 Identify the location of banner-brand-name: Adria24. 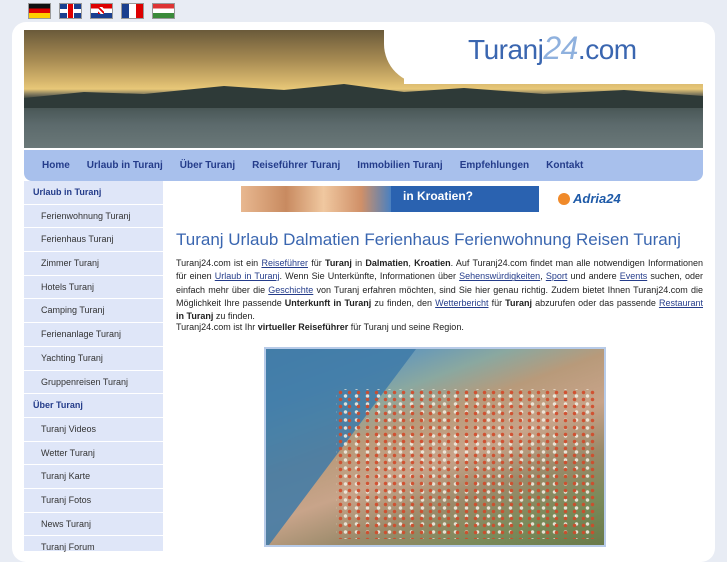
(597, 198).